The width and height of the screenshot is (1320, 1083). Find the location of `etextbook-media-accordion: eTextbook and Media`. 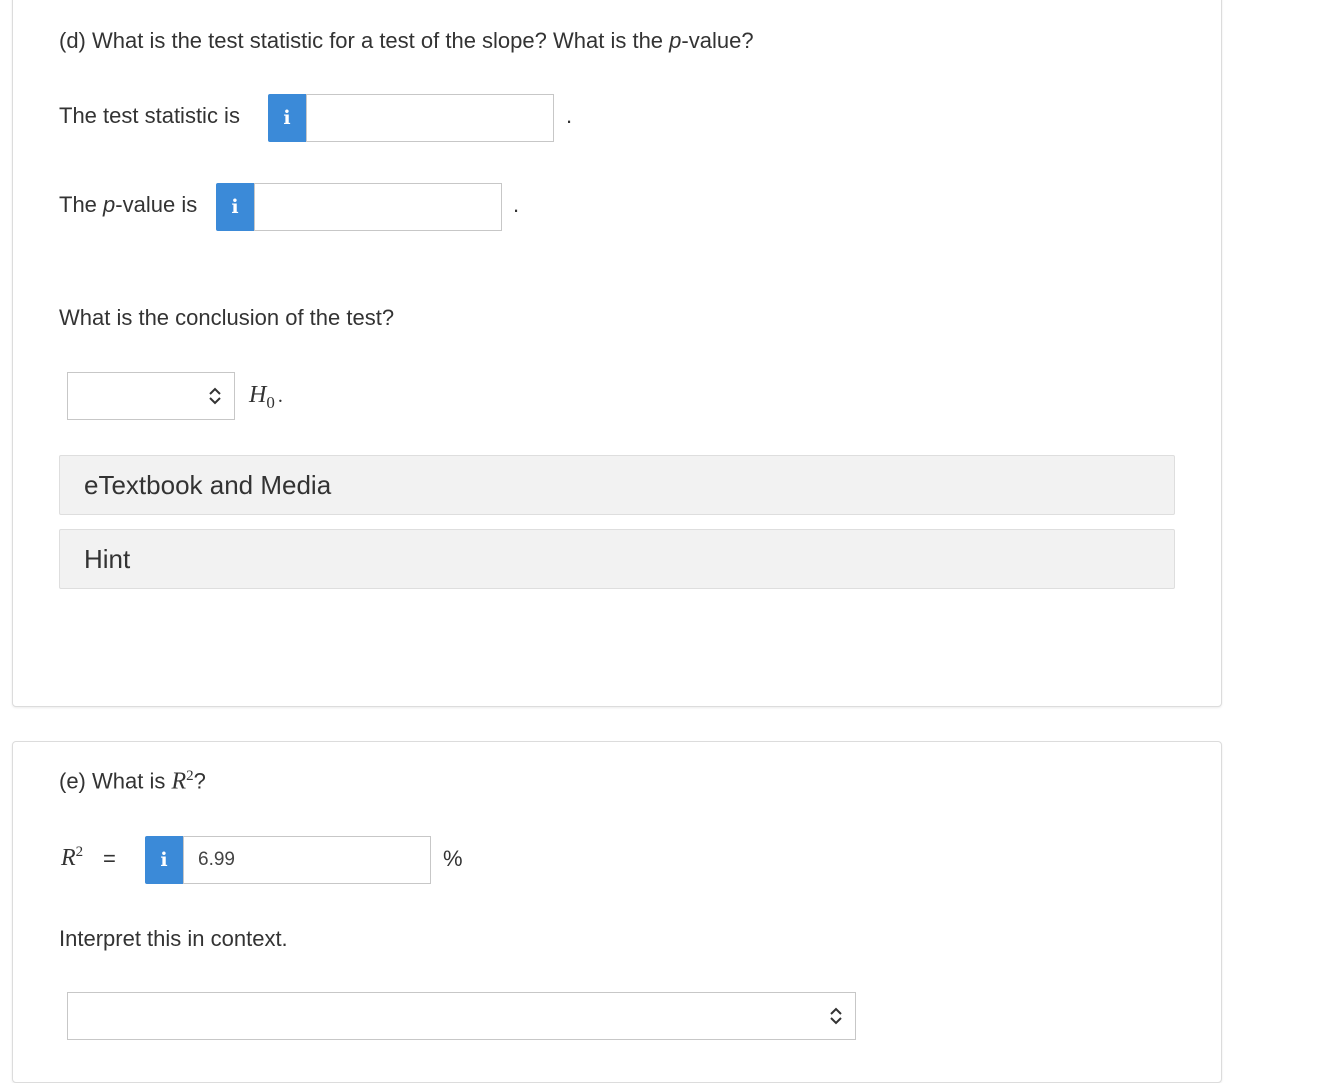

etextbook-media-accordion: eTextbook and Media is located at coordinates (617, 485).